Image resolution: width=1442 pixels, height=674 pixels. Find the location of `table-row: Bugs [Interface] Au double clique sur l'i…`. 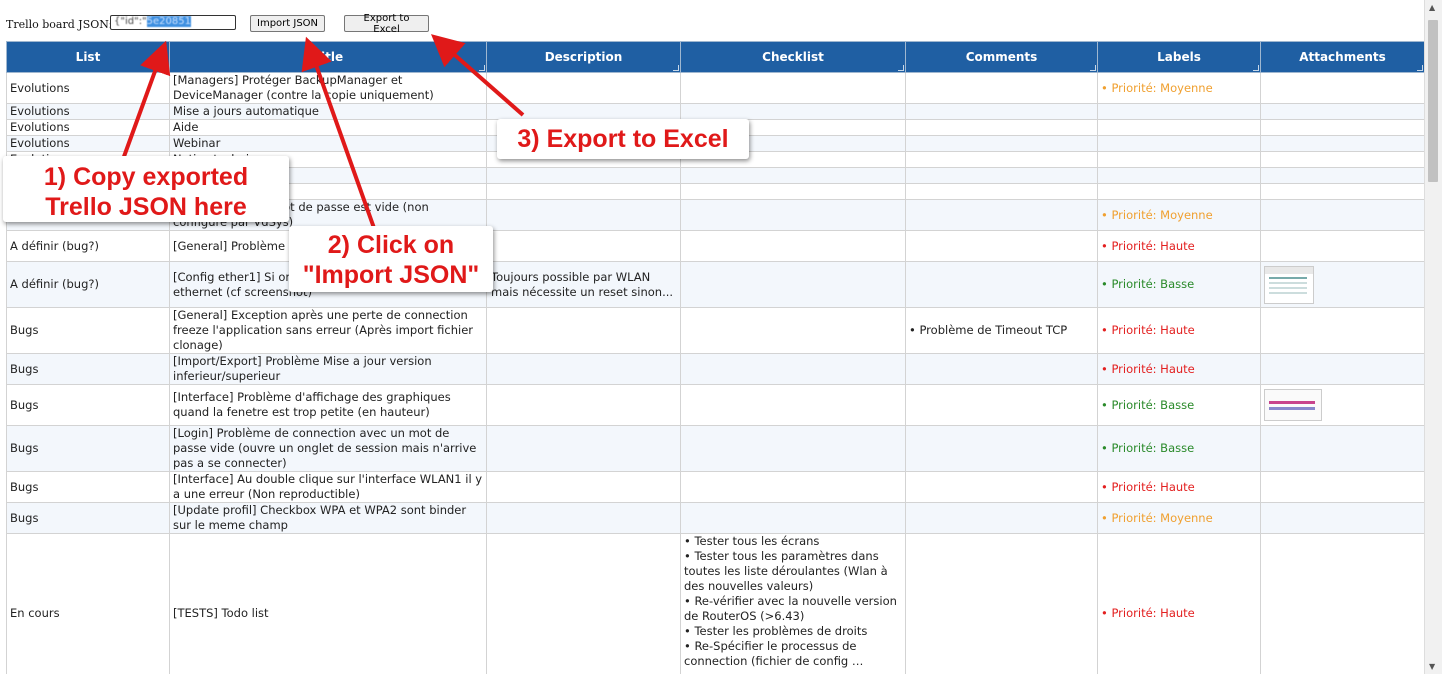

table-row: Bugs [Interface] Au double clique sur l'i… is located at coordinates (715, 487).